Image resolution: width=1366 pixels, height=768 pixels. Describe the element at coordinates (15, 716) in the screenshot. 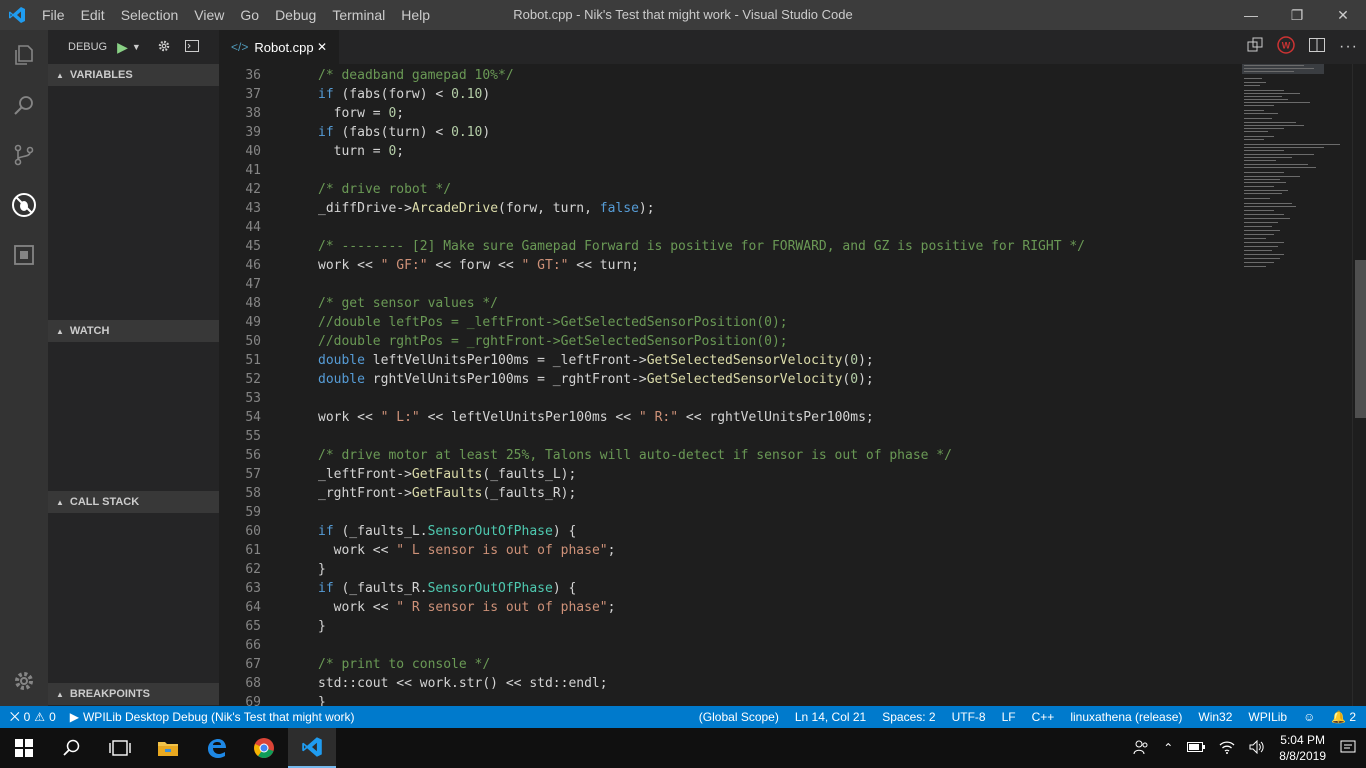

I see `error-icon: ⨉` at that location.